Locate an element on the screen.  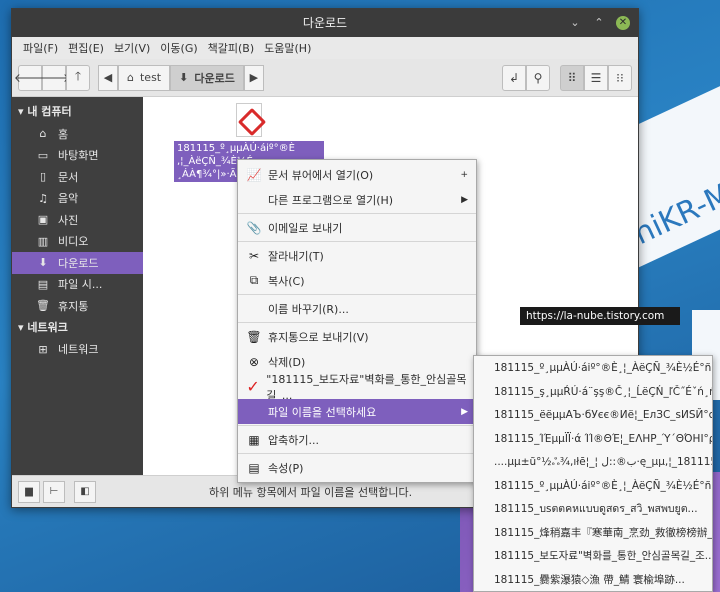
trash-icon: 🗑 is located at coordinates (43, 306).